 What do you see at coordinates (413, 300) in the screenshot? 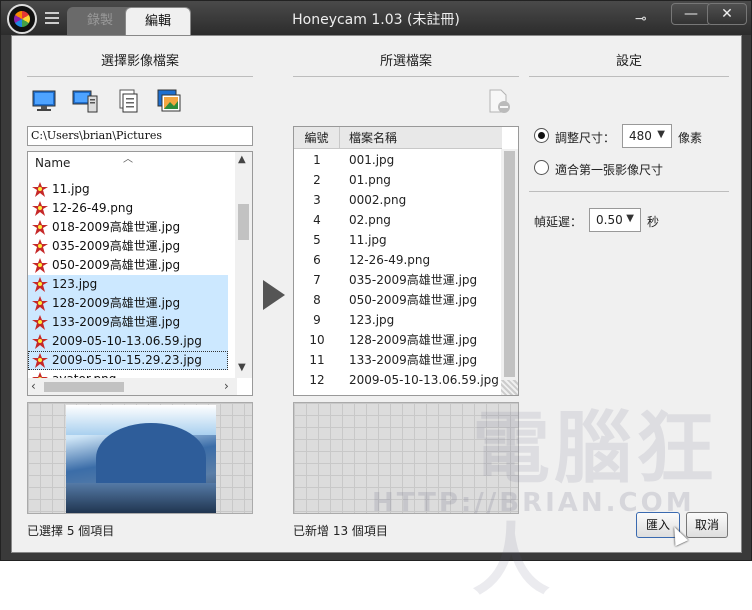
I see `row-file-name: 050-2009高雄世運.jpg` at bounding box center [413, 300].